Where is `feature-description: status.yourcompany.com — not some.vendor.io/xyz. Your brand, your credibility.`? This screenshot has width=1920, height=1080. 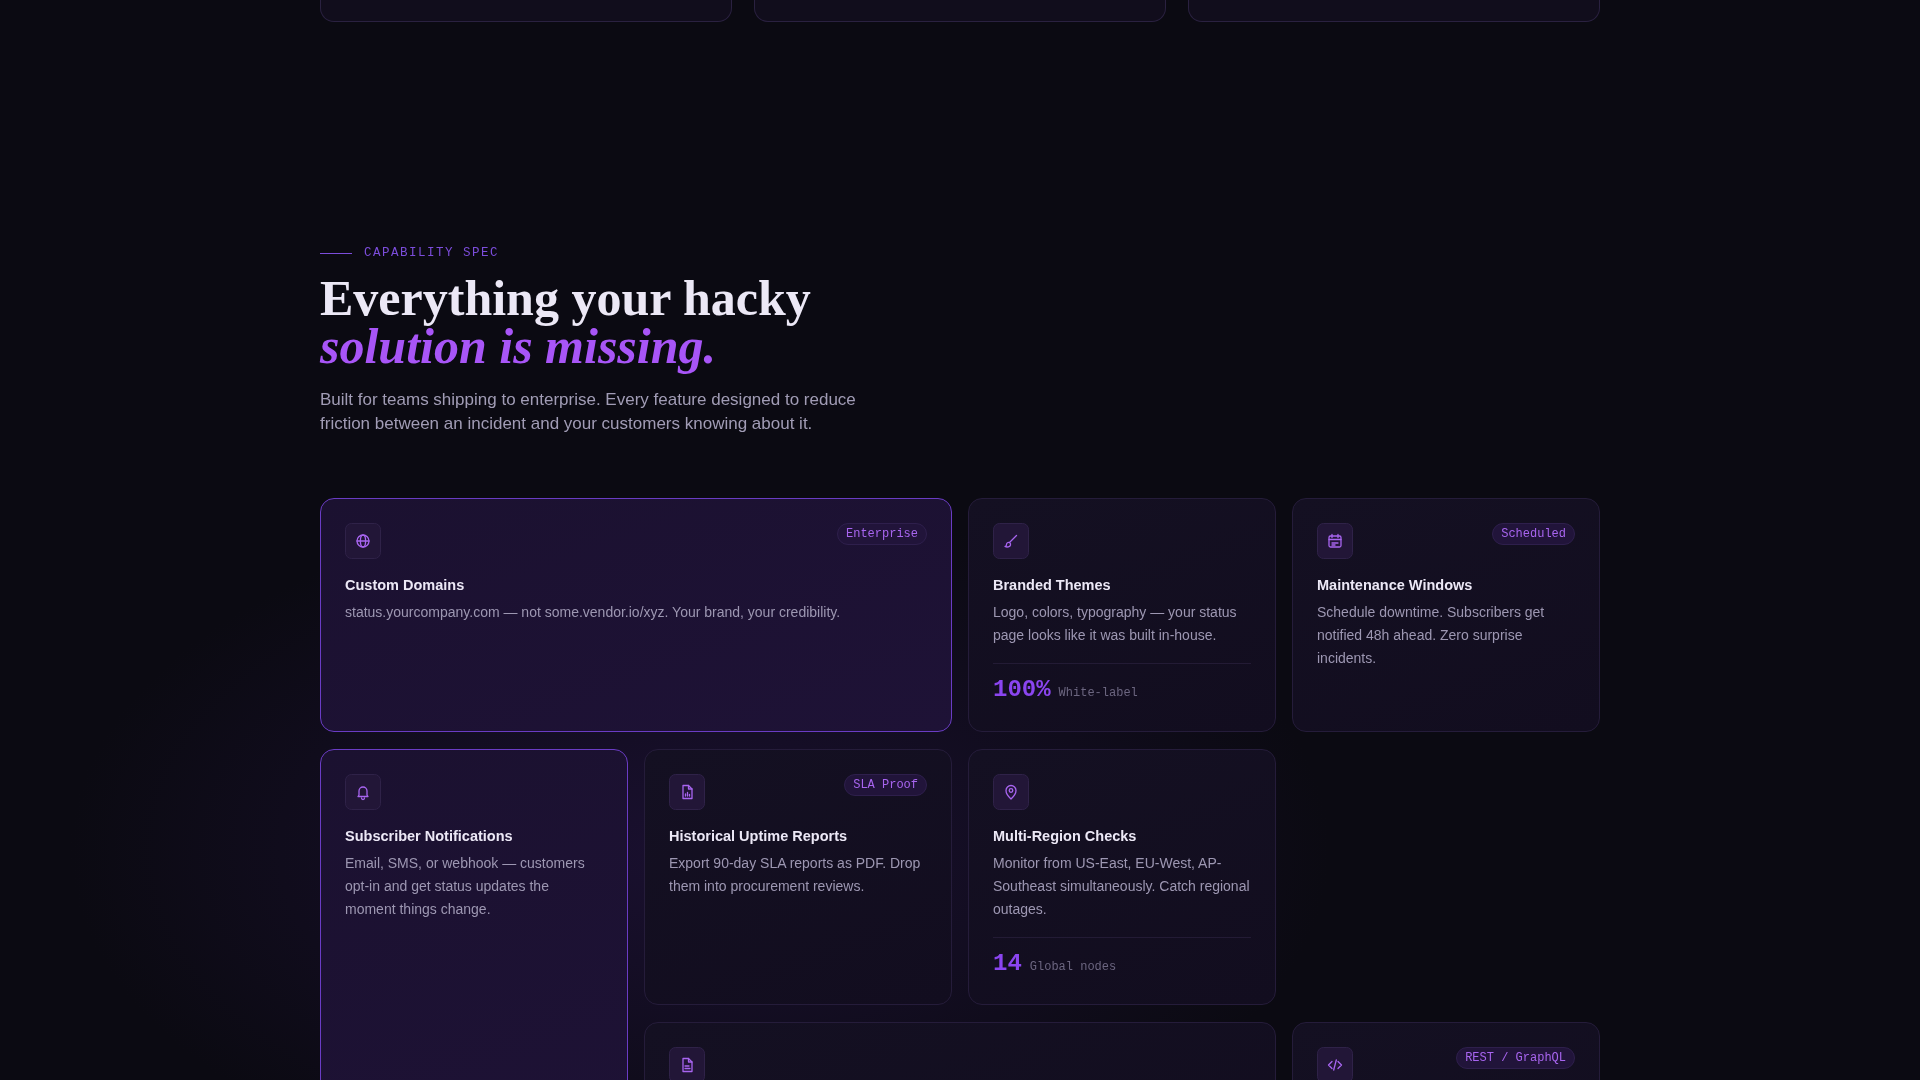
feature-description: status.yourcompany.com — not some.vendor.io/xyz. Your brand, your credibility. is located at coordinates (593, 612).